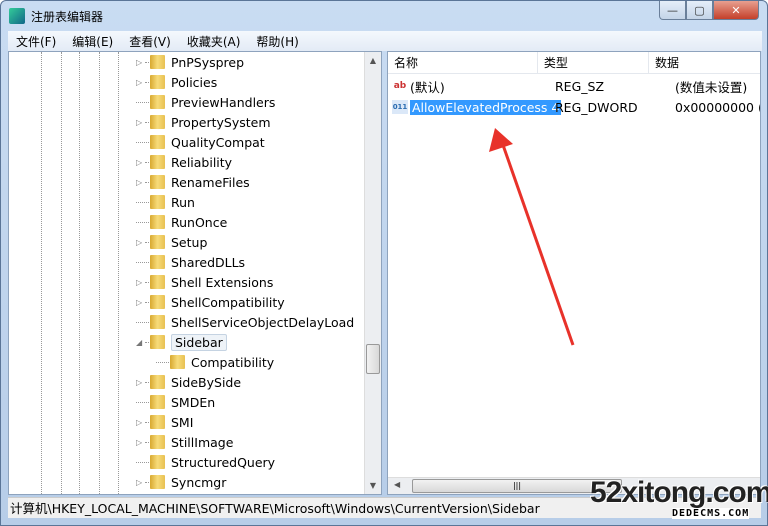 Image resolution: width=768 pixels, height=526 pixels. What do you see at coordinates (182, 422) in the screenshot?
I see `tree-item-label: SMI` at bounding box center [182, 422].